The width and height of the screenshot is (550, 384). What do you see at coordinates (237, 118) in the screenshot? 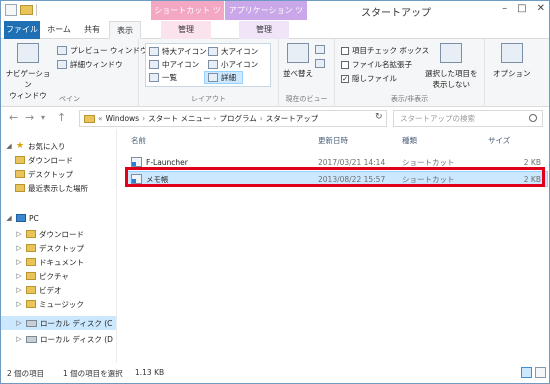
I see `breadcrumb-item: プログラム` at bounding box center [237, 118].